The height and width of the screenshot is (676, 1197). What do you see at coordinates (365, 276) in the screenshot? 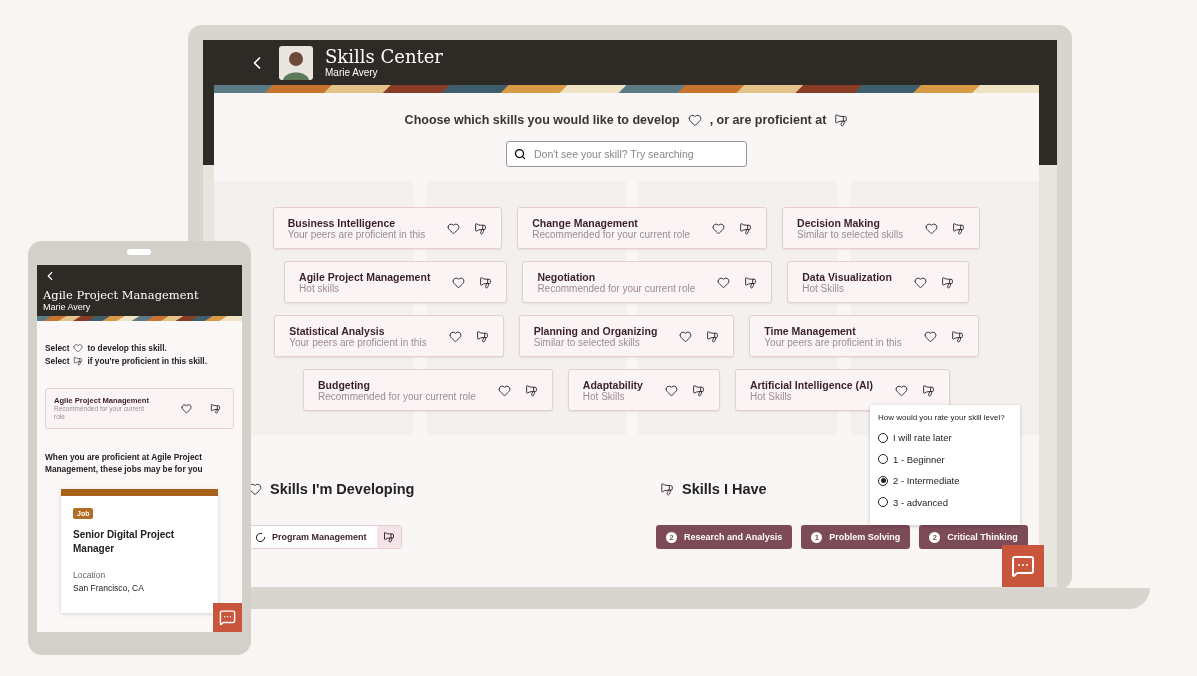
I see `skill-name: Agile Project Management` at bounding box center [365, 276].